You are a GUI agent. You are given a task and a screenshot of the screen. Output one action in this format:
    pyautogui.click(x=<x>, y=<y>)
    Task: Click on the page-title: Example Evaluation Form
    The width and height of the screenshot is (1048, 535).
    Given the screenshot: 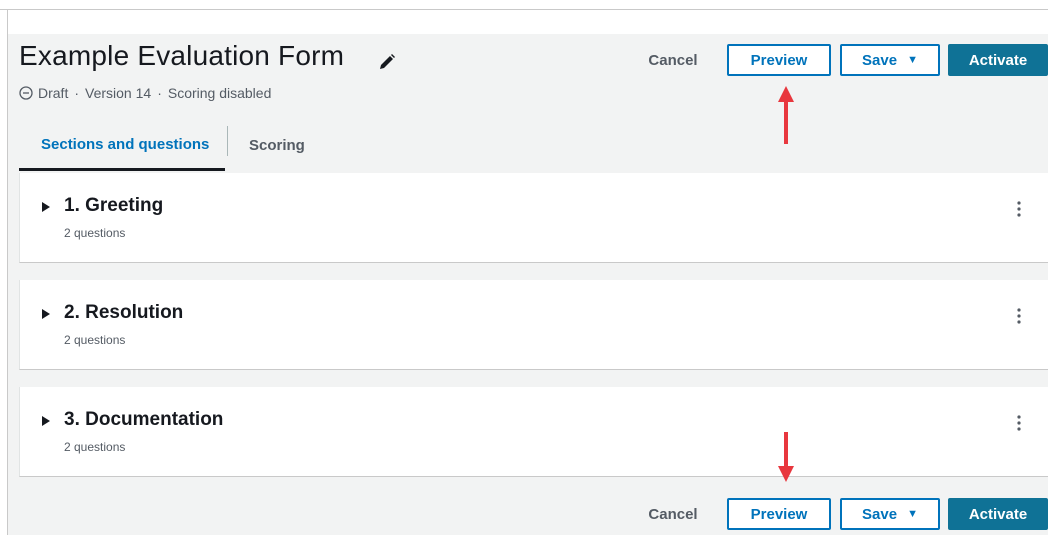 What is the action you would take?
    pyautogui.click(x=182, y=55)
    